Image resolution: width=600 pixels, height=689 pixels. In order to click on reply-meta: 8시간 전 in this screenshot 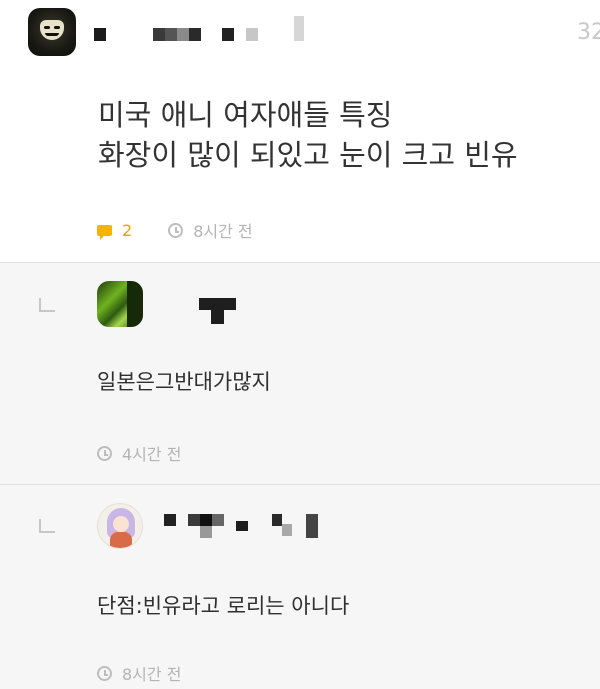, I will do `click(139, 673)`.